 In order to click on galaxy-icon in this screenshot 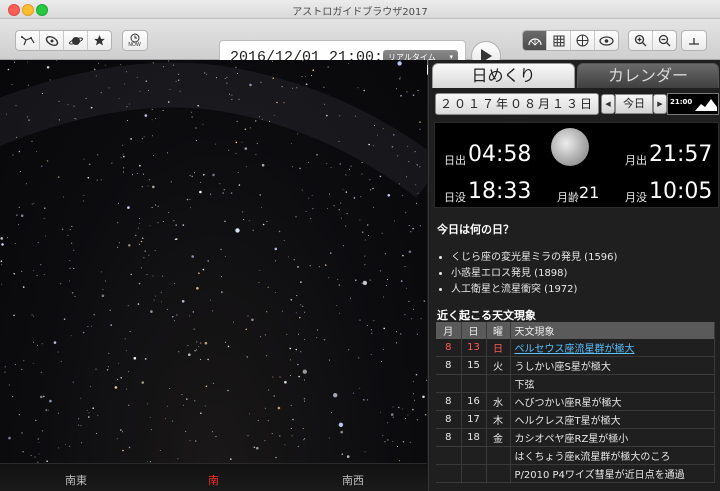, I will do `click(52, 40)`.